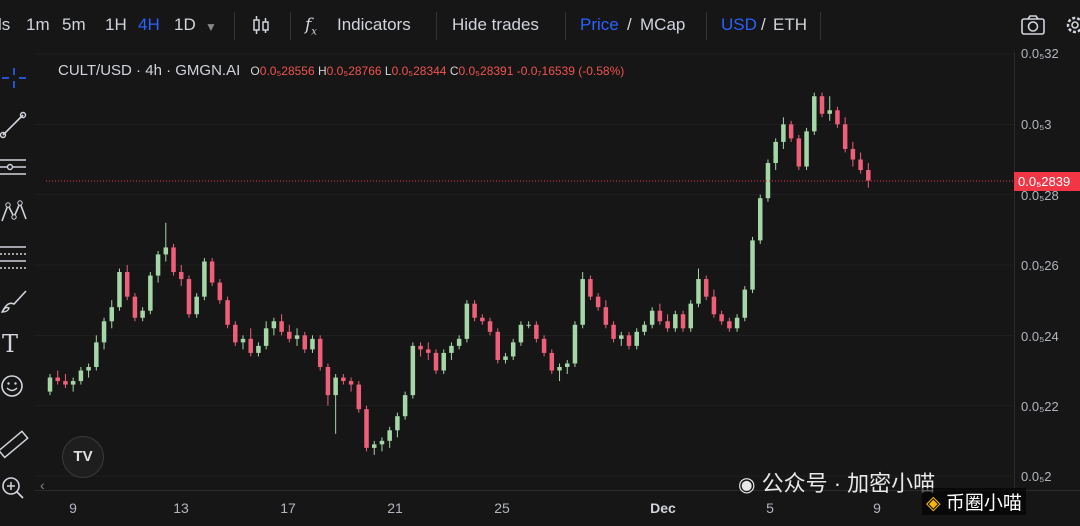 The image size is (1080, 526). Describe the element at coordinates (15, 445) in the screenshot. I see `ruler-icon` at that location.